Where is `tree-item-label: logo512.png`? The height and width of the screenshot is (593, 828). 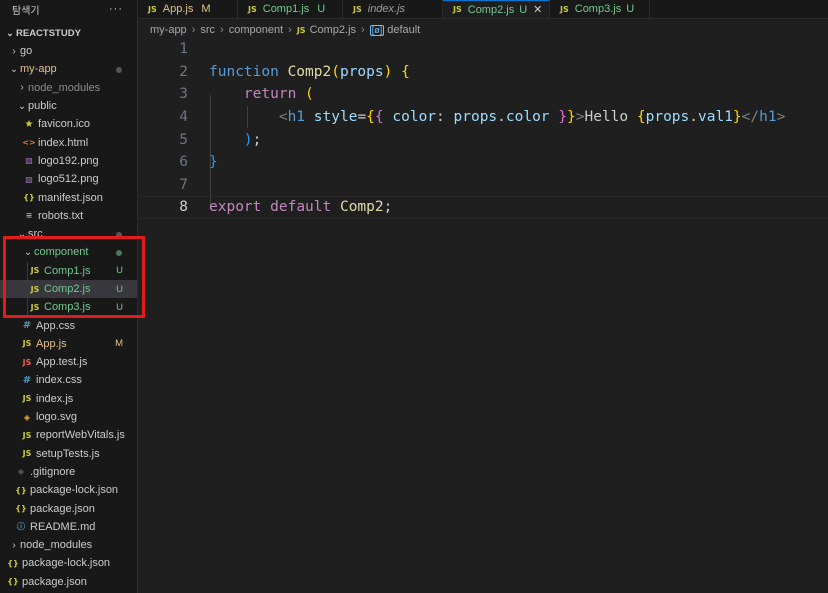
tree-item-label: logo512.png is located at coordinates (68, 179).